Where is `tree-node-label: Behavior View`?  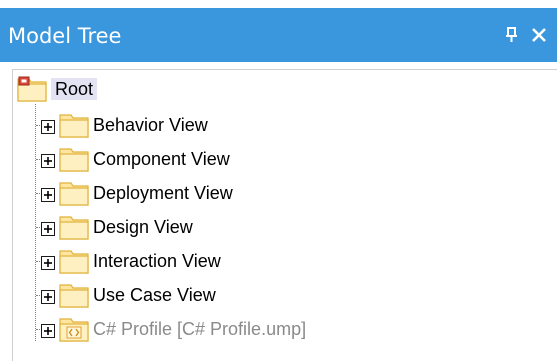 tree-node-label: Behavior View is located at coordinates (150, 125).